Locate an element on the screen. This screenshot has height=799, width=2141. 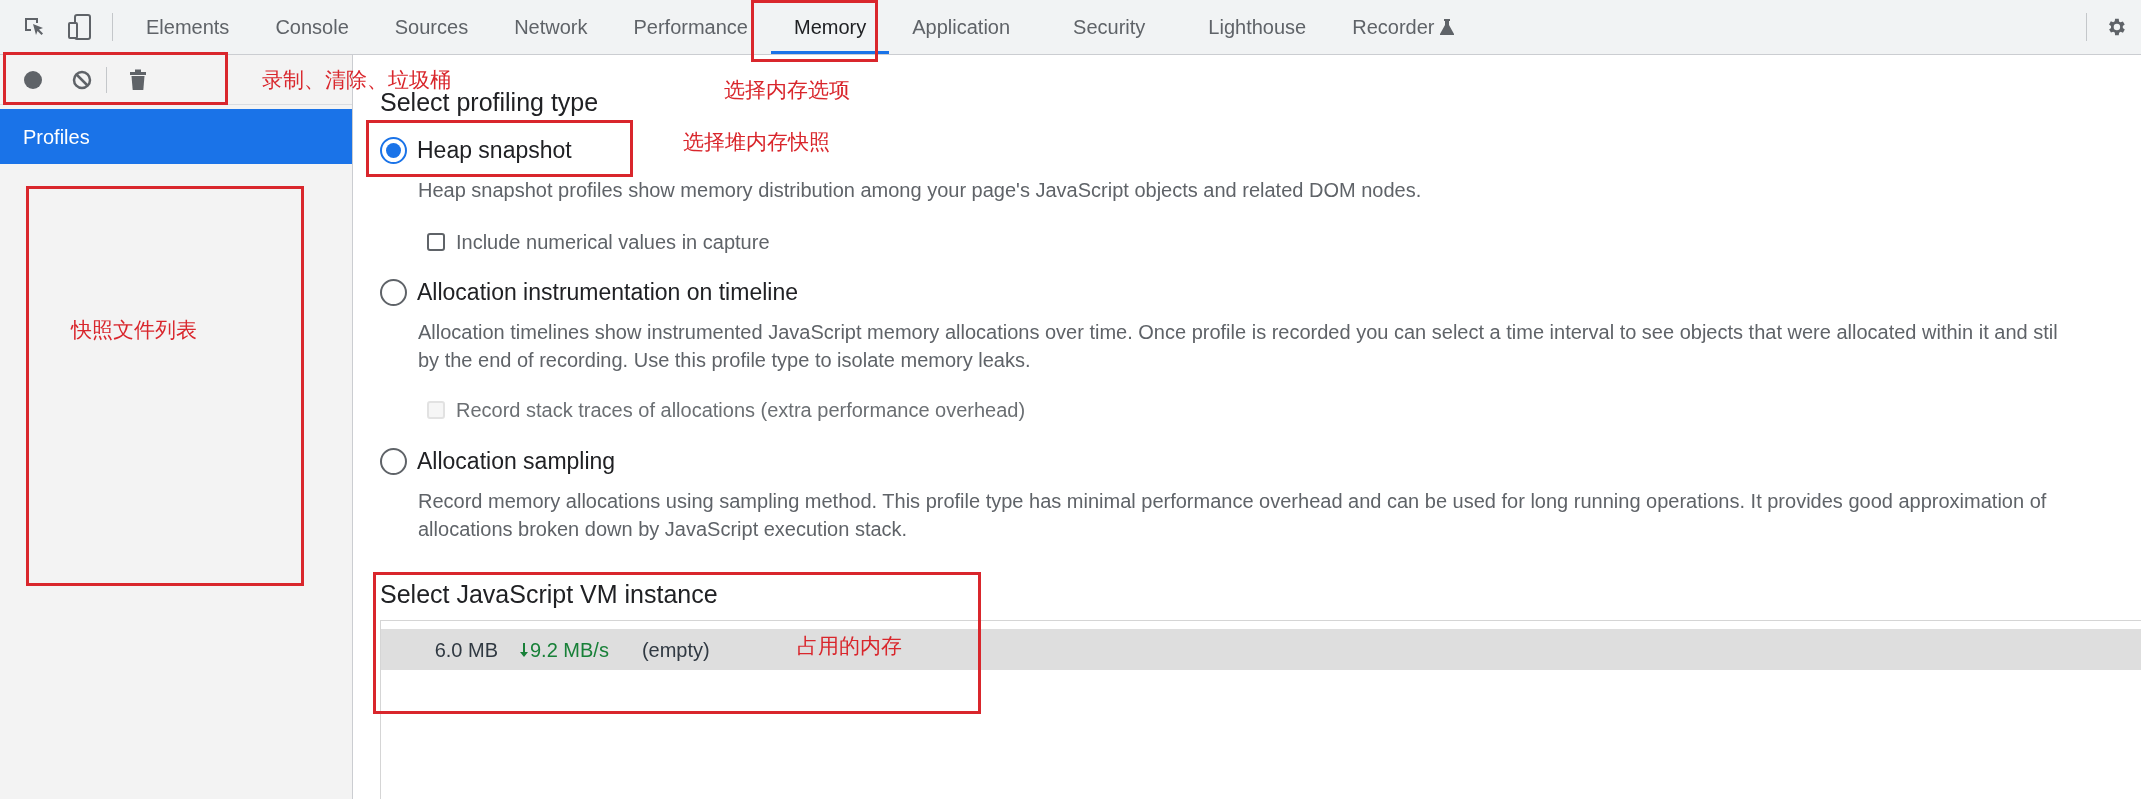
checkbox is located at coordinates (436, 242).